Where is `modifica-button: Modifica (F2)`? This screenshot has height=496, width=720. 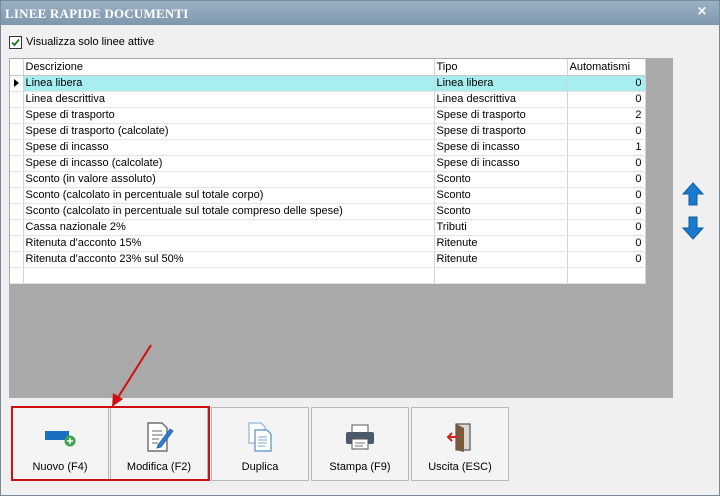 modifica-button: Modifica (F2) is located at coordinates (159, 444).